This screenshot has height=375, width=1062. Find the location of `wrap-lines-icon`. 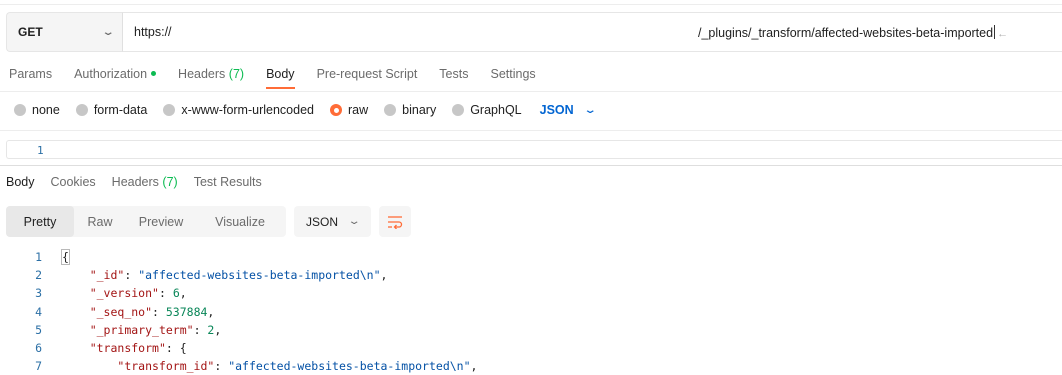

wrap-lines-icon is located at coordinates (395, 222).